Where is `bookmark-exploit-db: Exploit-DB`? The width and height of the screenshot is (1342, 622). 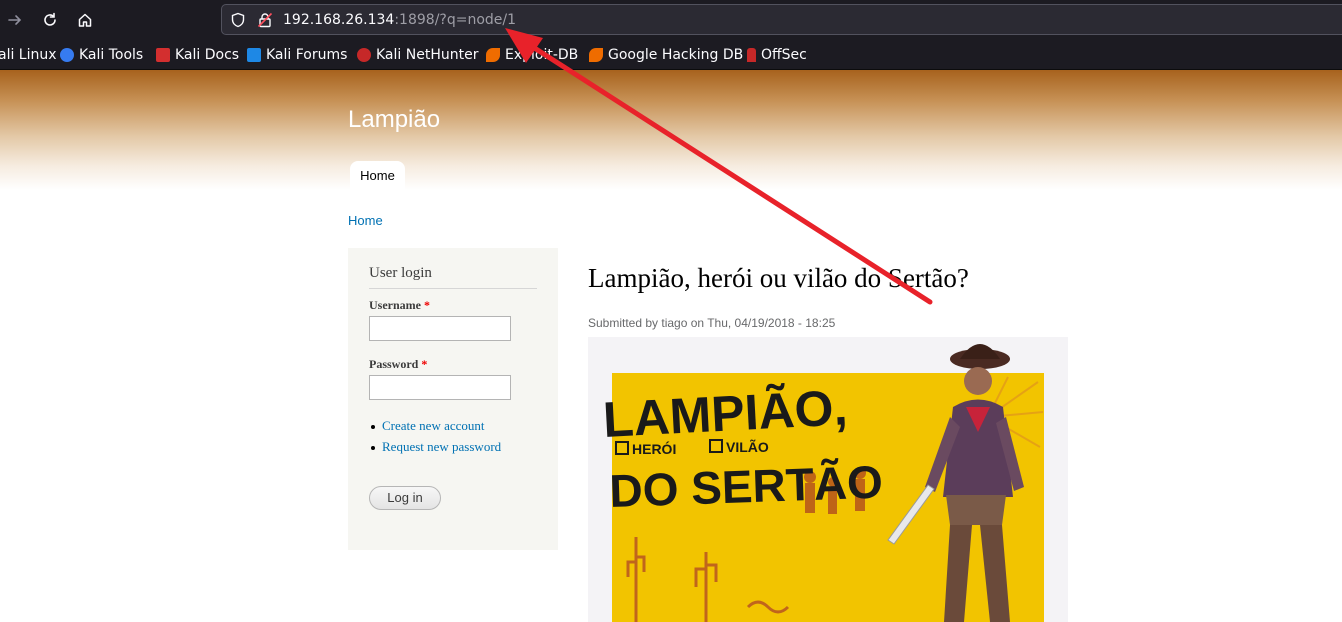 bookmark-exploit-db: Exploit-DB is located at coordinates (532, 55).